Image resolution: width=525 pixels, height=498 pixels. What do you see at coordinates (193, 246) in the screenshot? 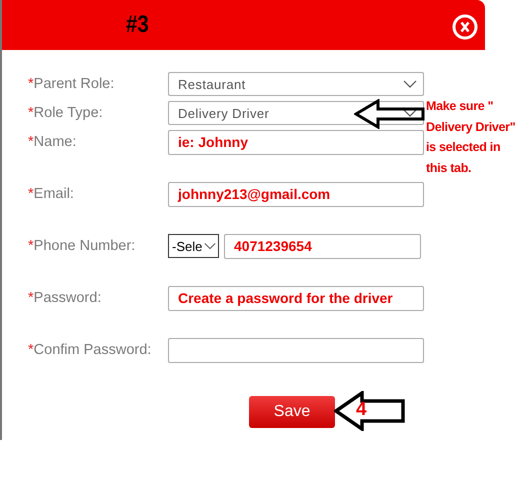
I see `country-code-select: -Sele` at bounding box center [193, 246].